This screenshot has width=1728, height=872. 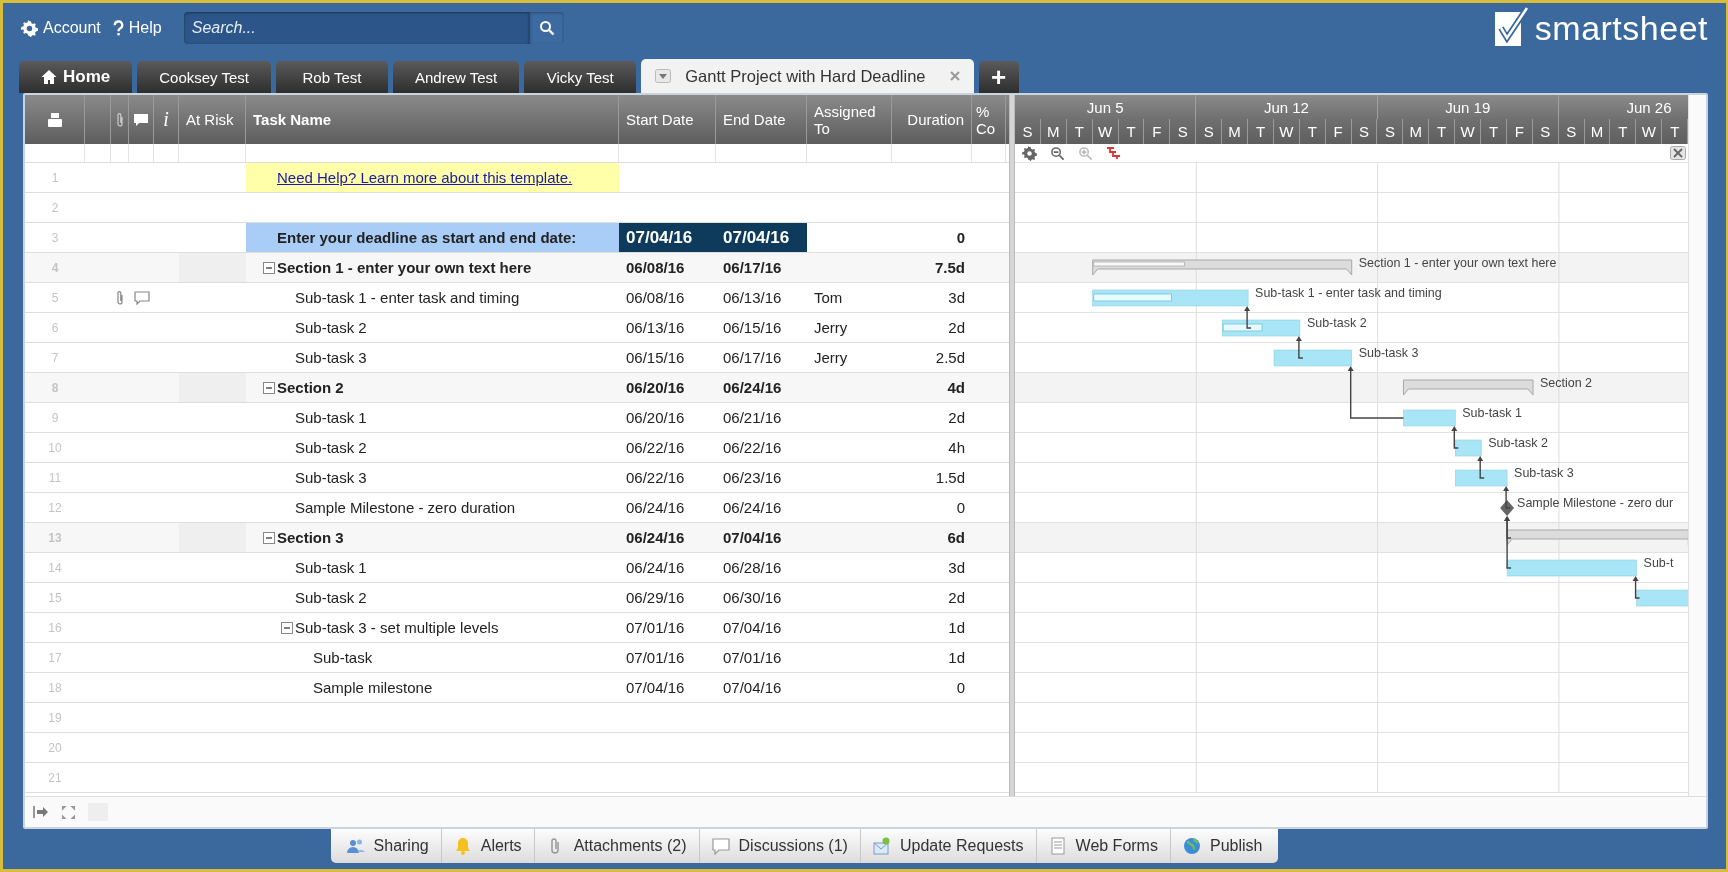 What do you see at coordinates (655, 687) in the screenshot?
I see `start-date: 07/04/16` at bounding box center [655, 687].